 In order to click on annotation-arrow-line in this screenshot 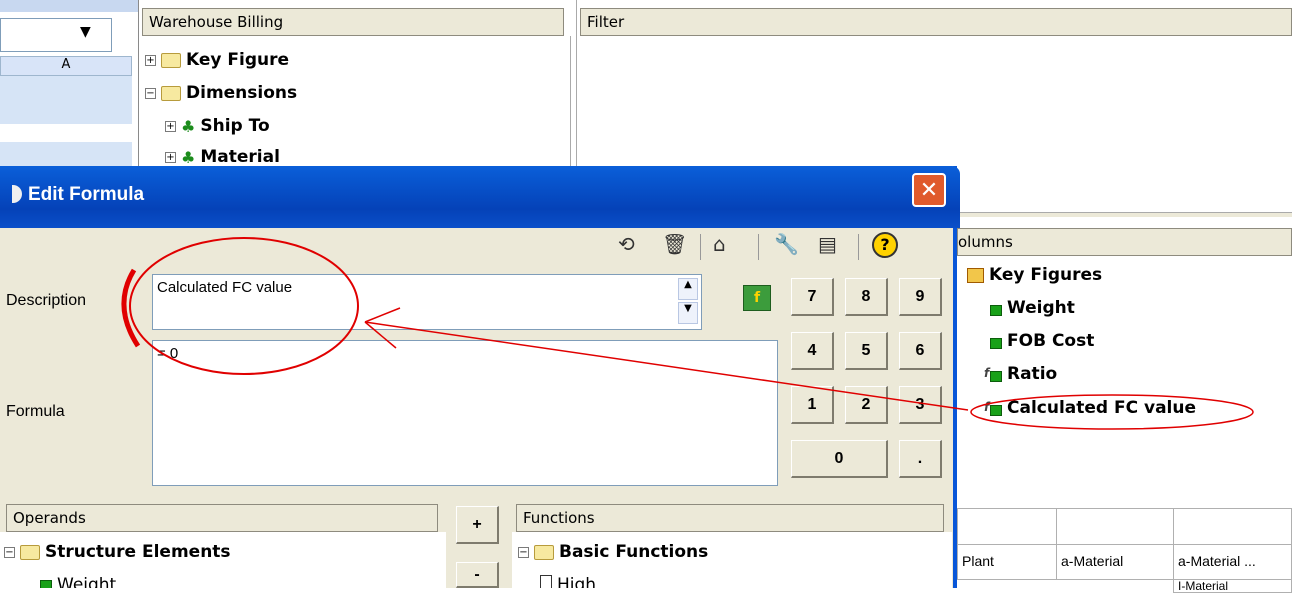, I will do `click(666, 366)`.